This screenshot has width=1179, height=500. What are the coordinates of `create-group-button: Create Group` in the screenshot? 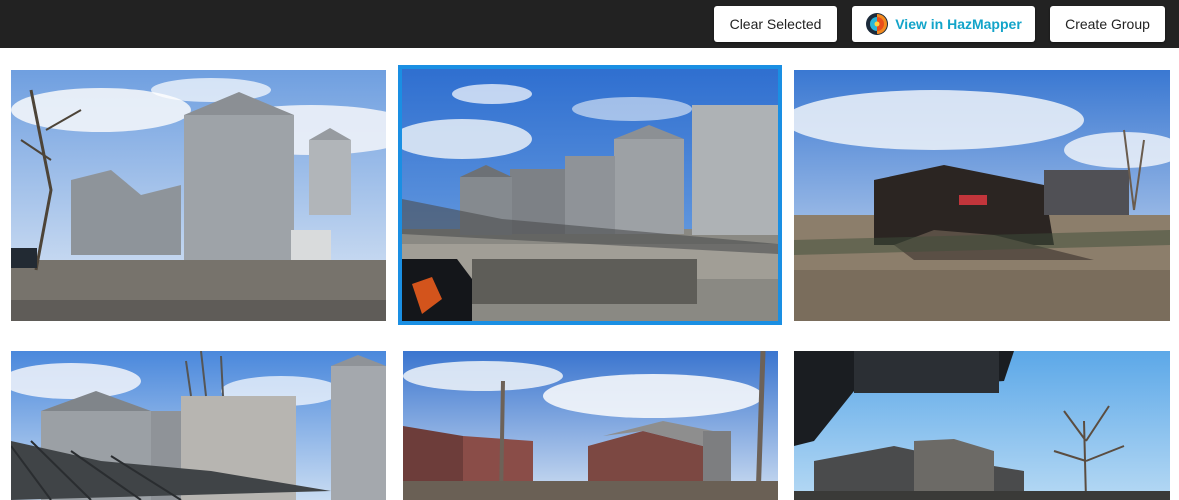 It's located at (1107, 24).